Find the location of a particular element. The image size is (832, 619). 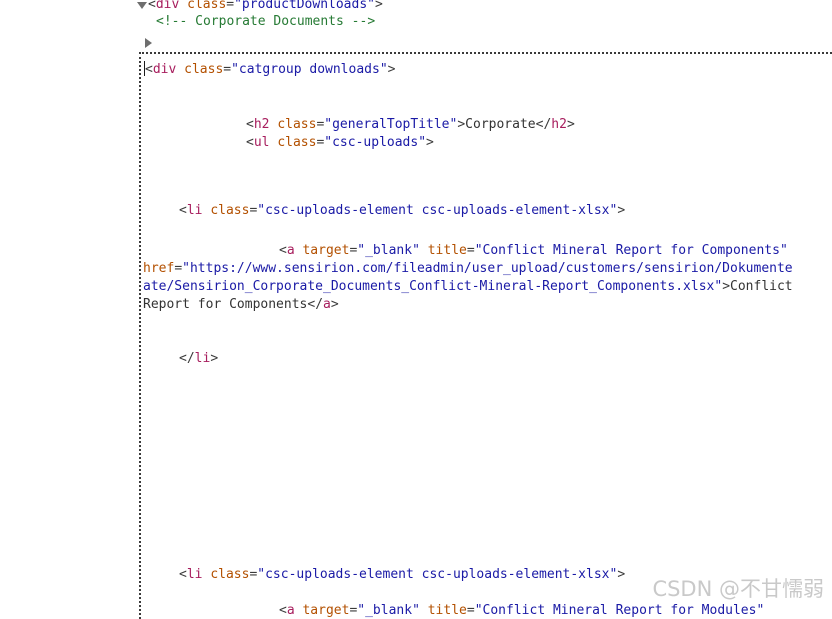

line-div-catgroup-downloads: <div class="catgroup downloads"> is located at coordinates (270, 69).